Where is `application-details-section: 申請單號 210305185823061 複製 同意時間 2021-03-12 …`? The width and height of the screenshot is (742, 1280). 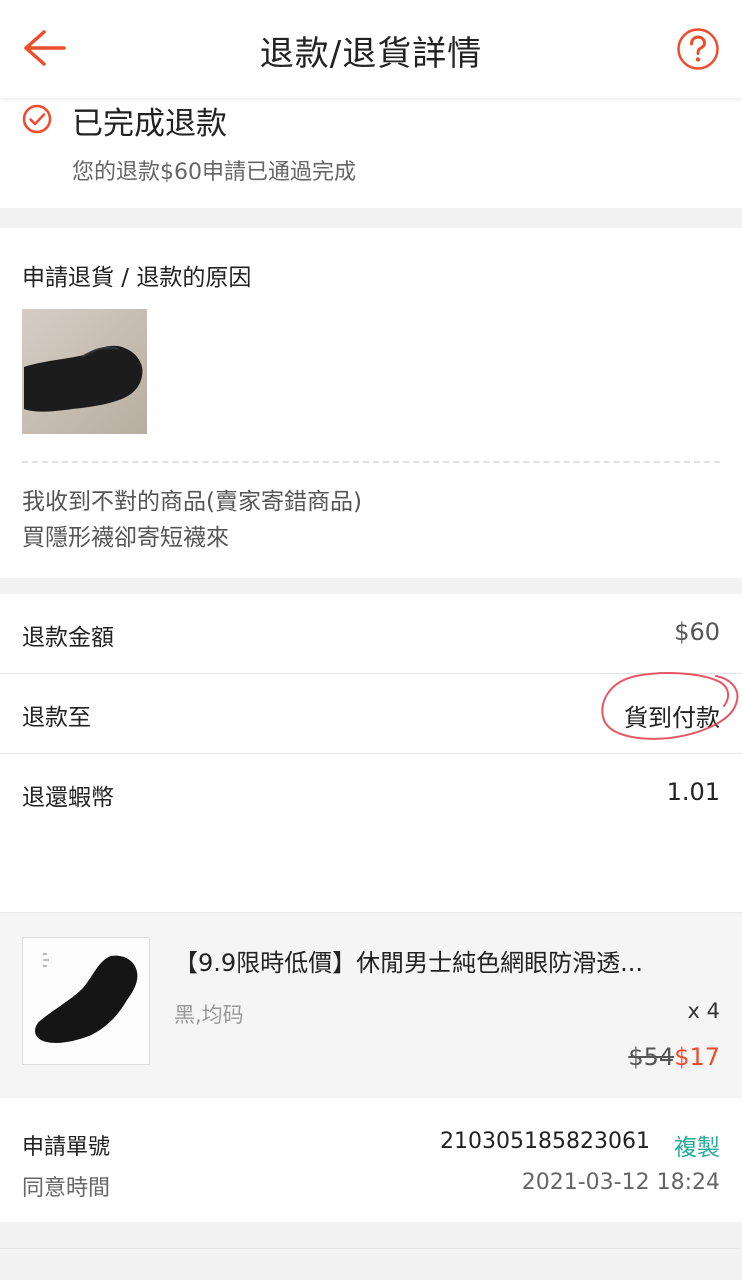
application-details-section: 申請單號 210305185823061 複製 同意時間 2021-03-12 … is located at coordinates (371, 1160).